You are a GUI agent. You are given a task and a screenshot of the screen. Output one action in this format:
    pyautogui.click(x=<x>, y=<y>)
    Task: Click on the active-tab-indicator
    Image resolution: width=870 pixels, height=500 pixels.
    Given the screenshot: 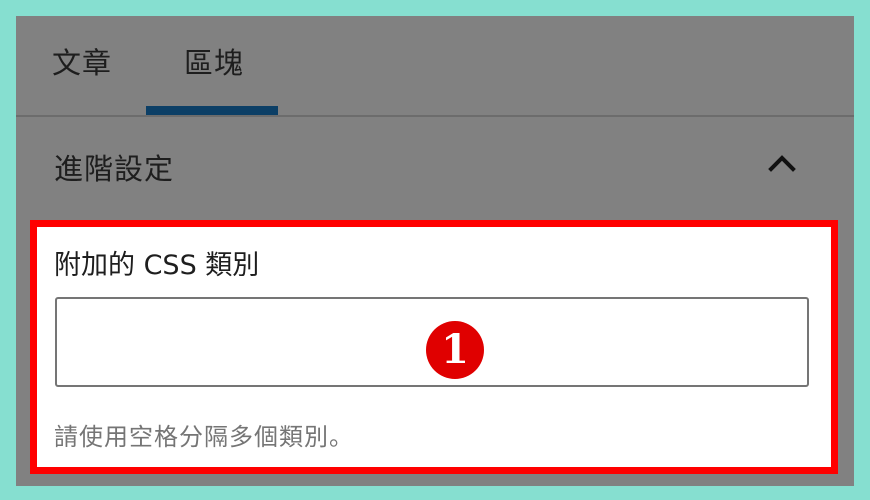 What is the action you would take?
    pyautogui.click(x=212, y=110)
    